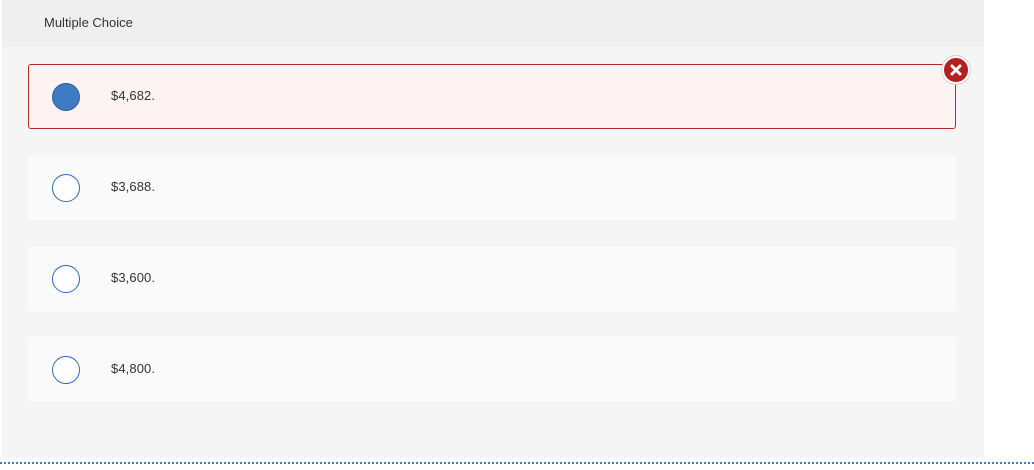 Image resolution: width=1034 pixels, height=470 pixels. What do you see at coordinates (492, 278) in the screenshot?
I see `answer-option-3: $3,600.` at bounding box center [492, 278].